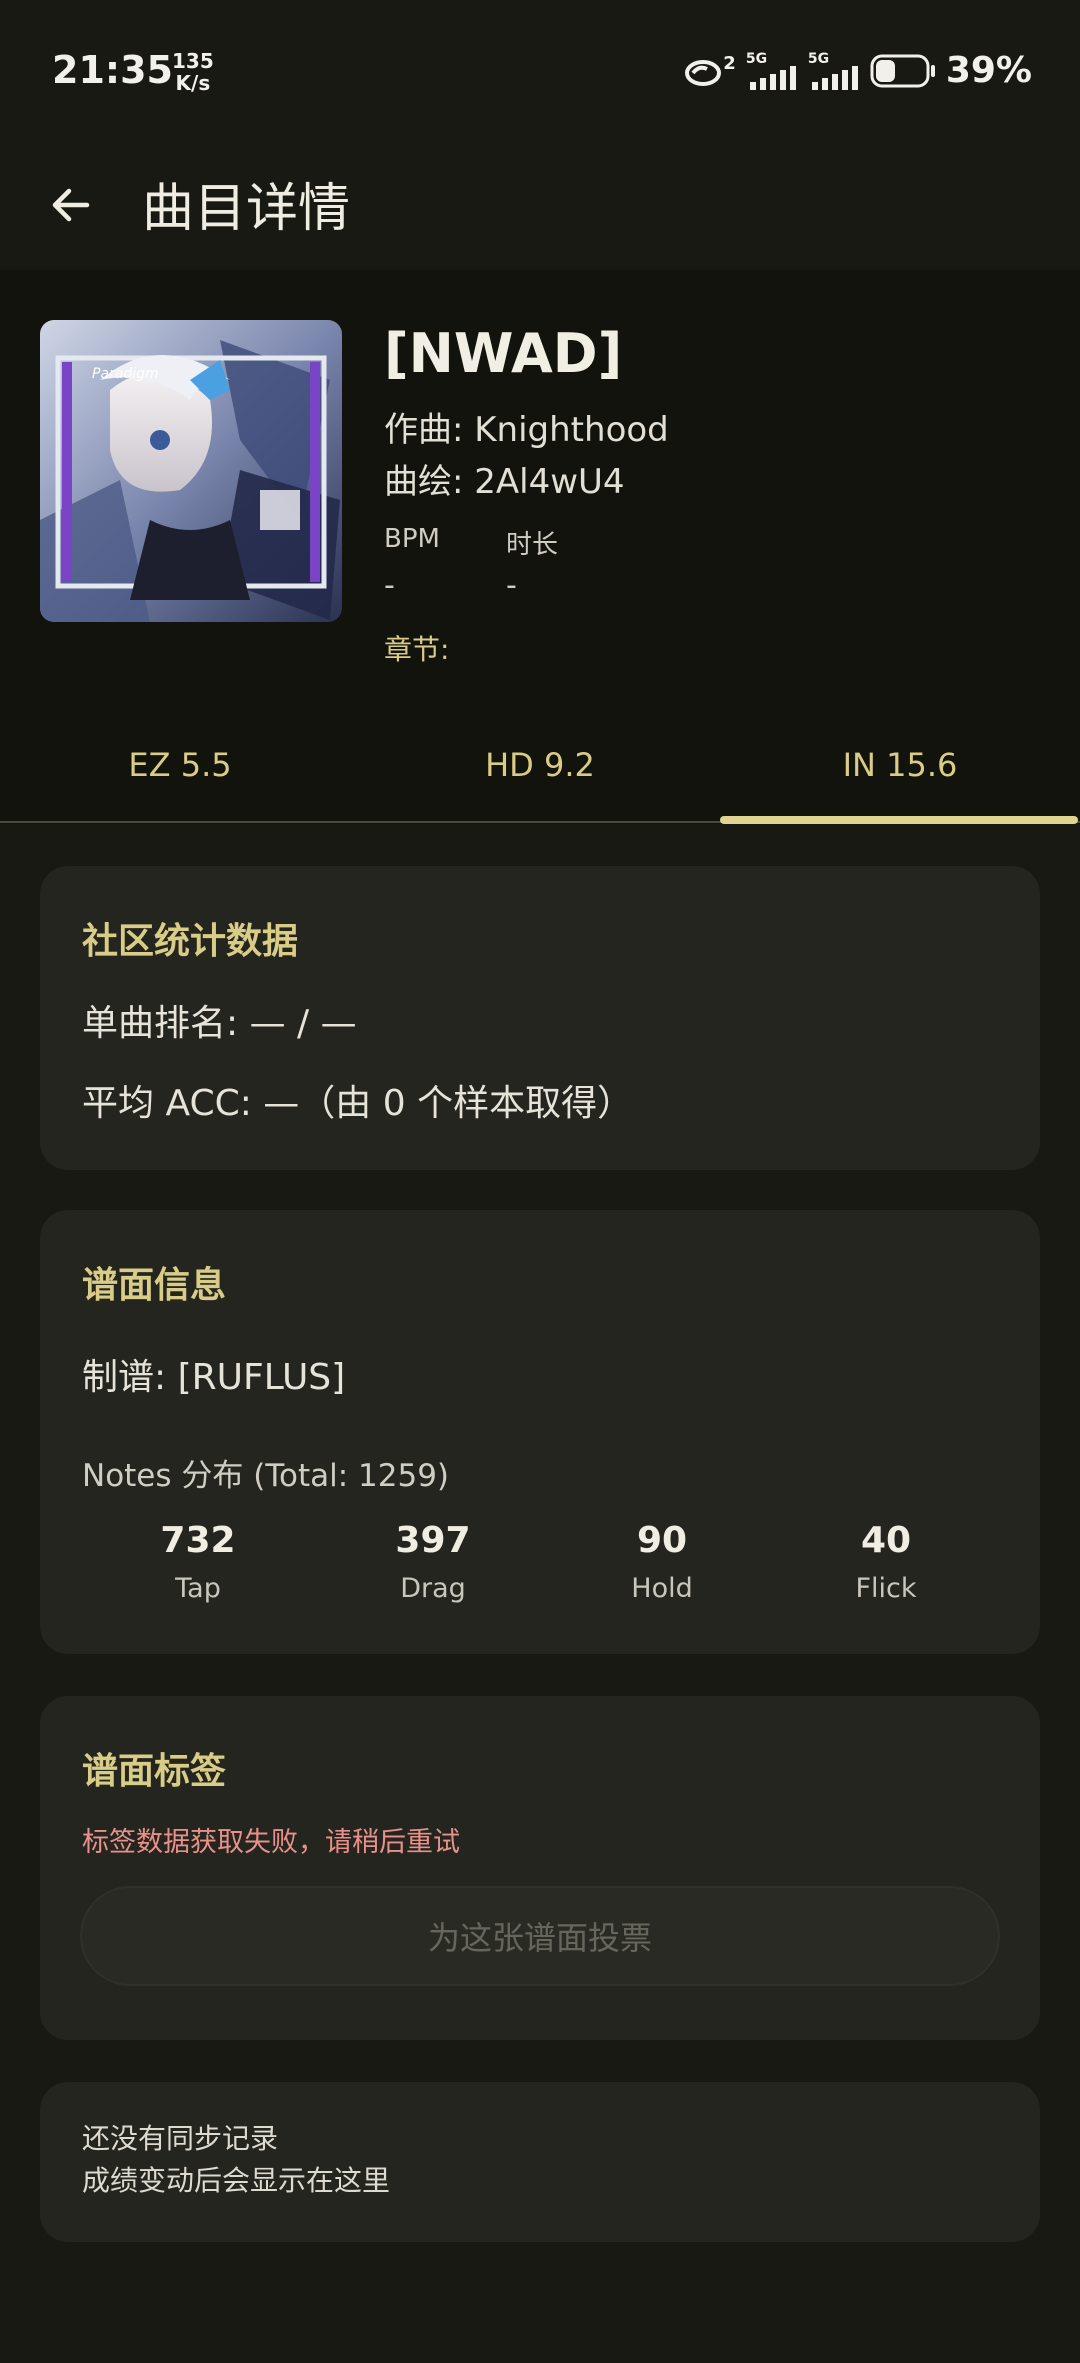 This screenshot has height=2363, width=1080. I want to click on status-bar: 21:35 135 K/s 2 5G 5G 39%, so click(540, 70).